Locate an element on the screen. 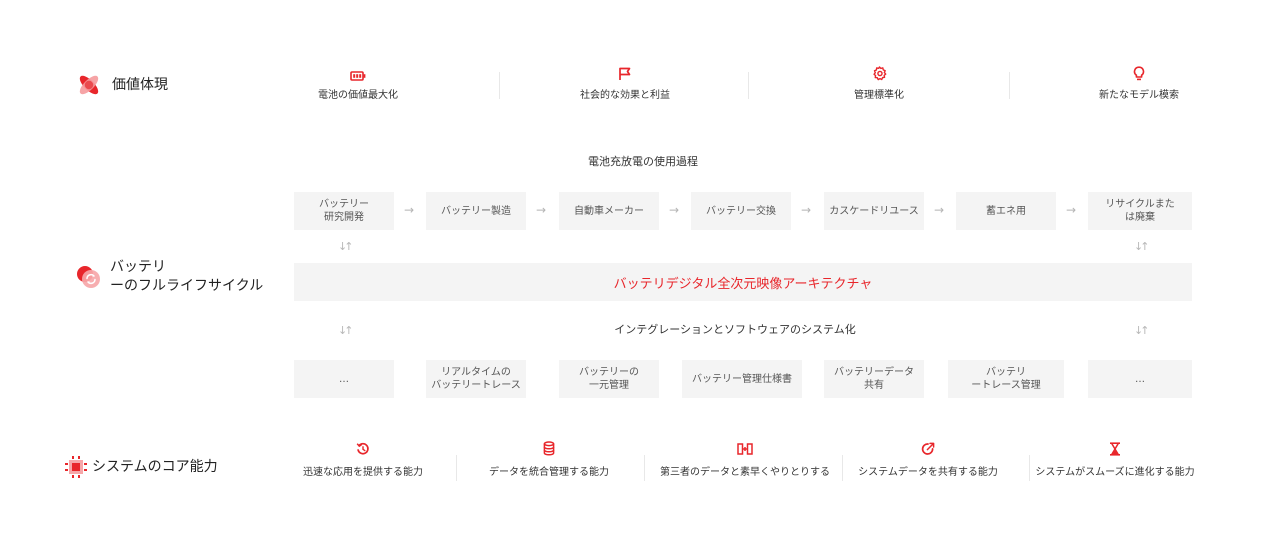 Image resolution: width=1276 pixels, height=552 pixels. capability-item: 第三者のデータと素早くやりとりする is located at coordinates (745, 459).